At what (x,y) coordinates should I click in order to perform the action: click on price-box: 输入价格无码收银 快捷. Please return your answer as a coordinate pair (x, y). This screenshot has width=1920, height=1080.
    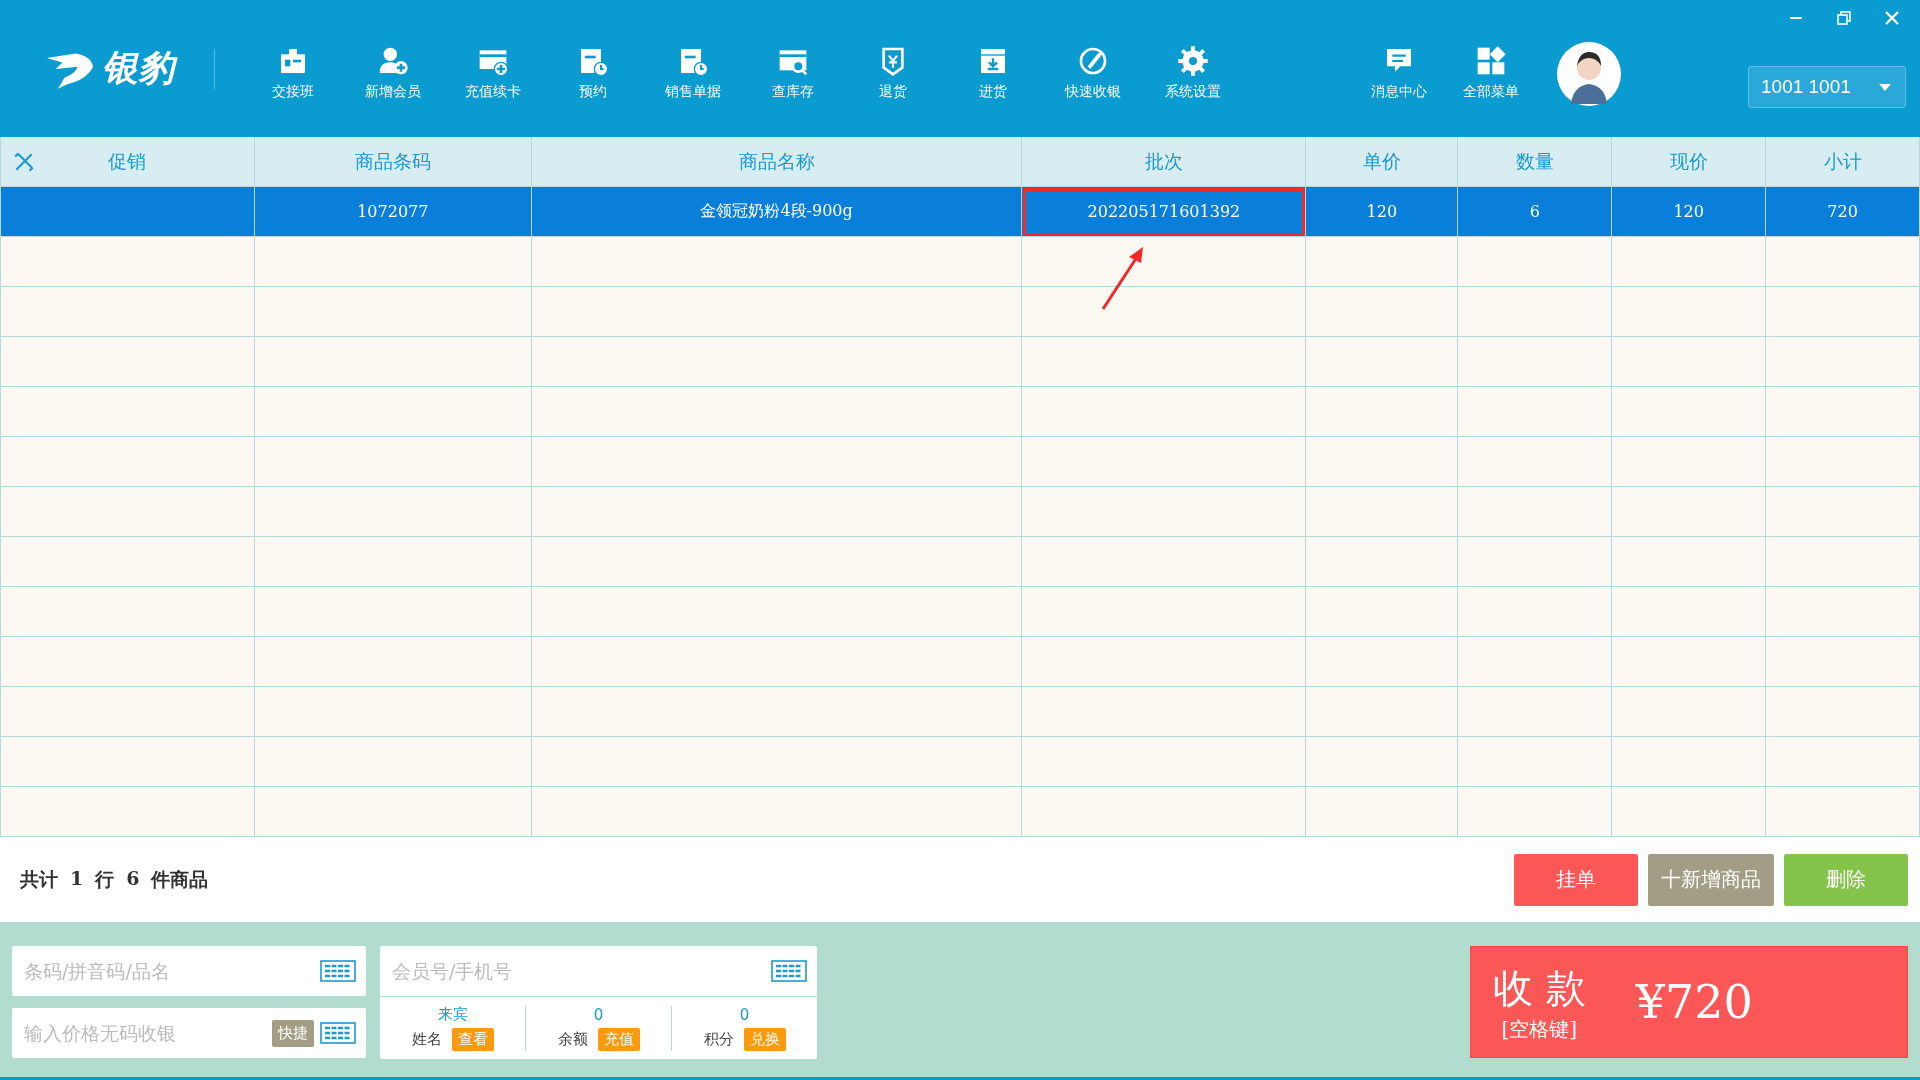
    Looking at the image, I should click on (189, 1033).